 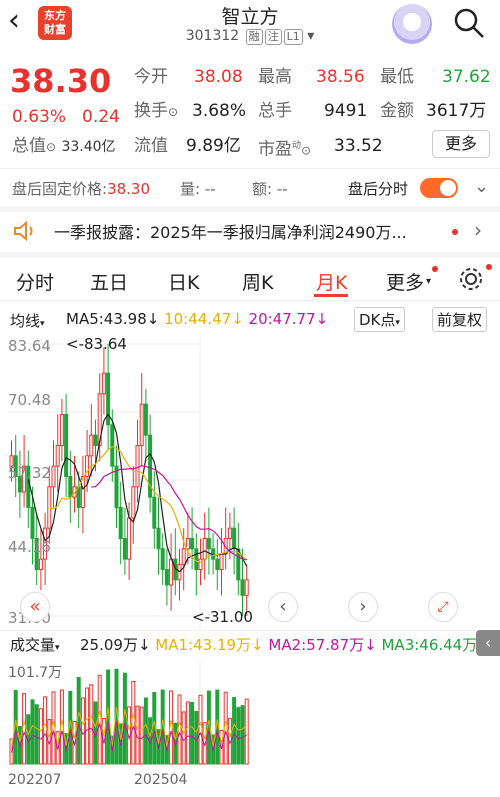 I want to click on low-value: 37.62, so click(x=466, y=77).